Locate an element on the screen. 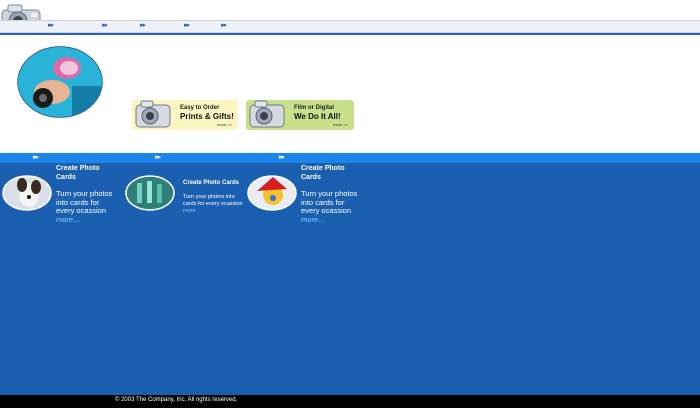  diver-photo is located at coordinates (60, 82).